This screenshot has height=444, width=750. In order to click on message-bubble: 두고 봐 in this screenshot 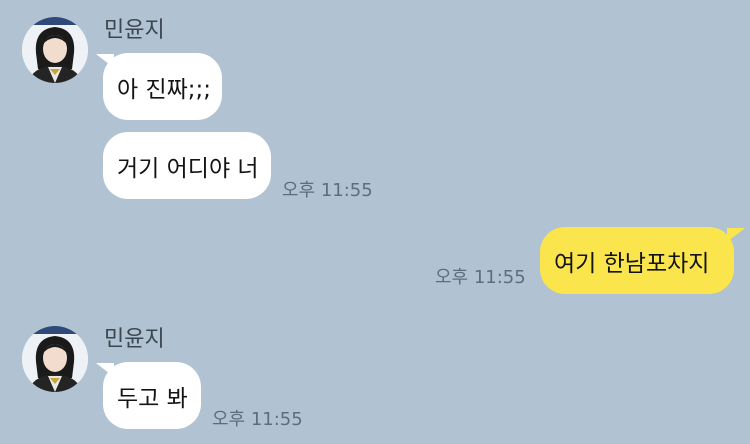, I will do `click(152, 395)`.